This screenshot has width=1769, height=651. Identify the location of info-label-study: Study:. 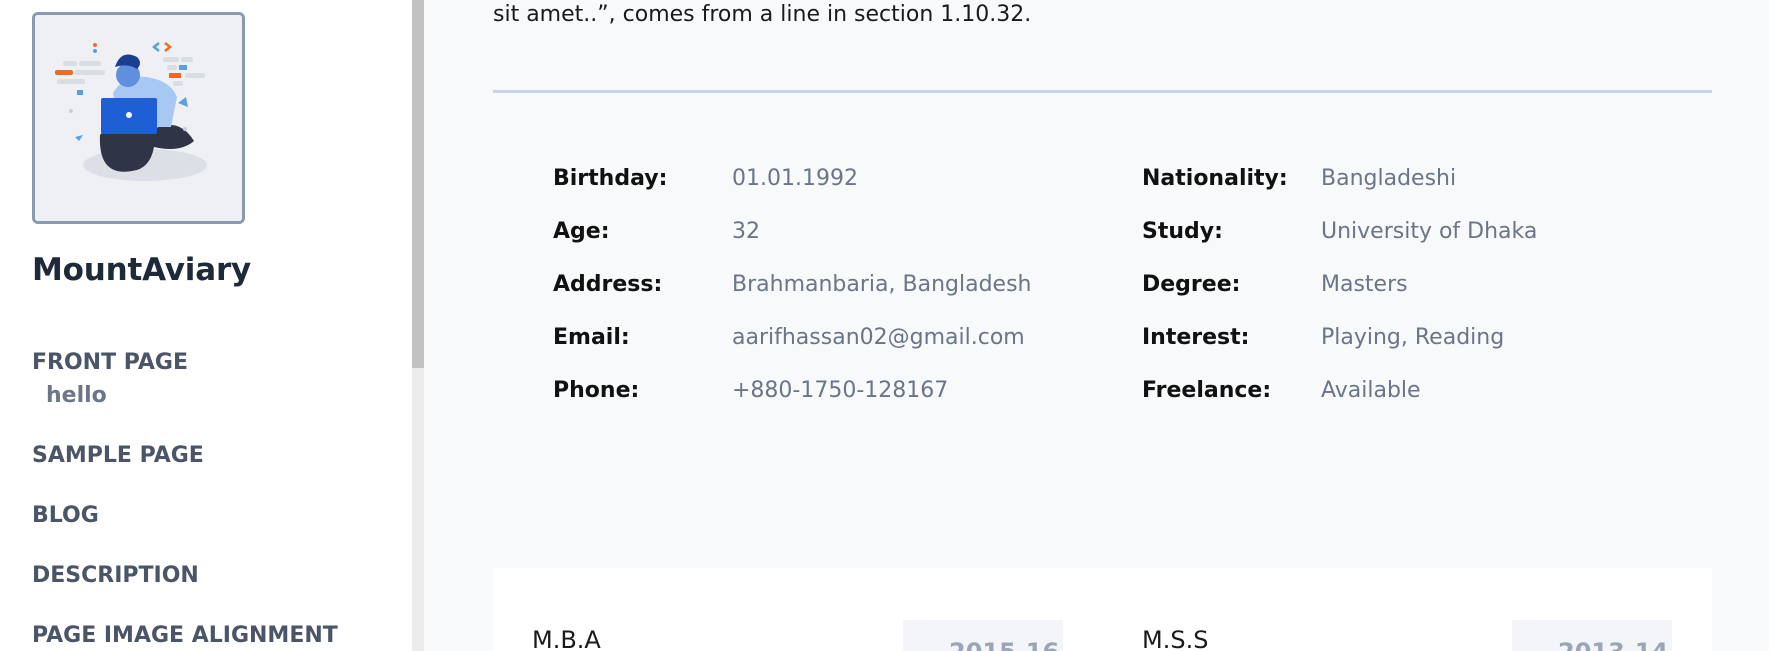
(1182, 231).